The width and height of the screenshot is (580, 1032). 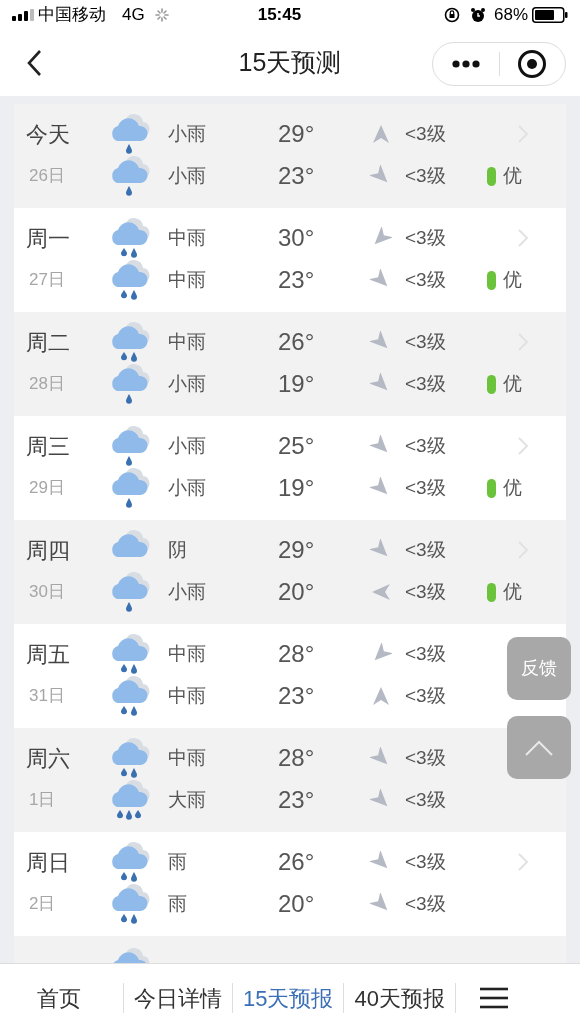 I want to click on date-label: 30日, so click(x=47, y=592).